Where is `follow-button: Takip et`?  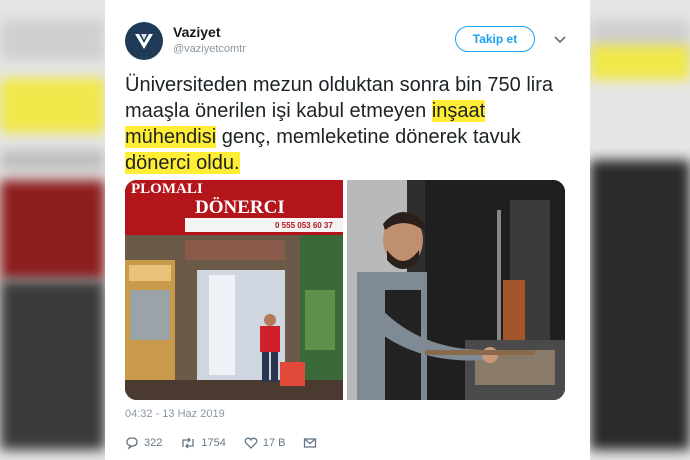
follow-button: Takip et is located at coordinates (495, 39).